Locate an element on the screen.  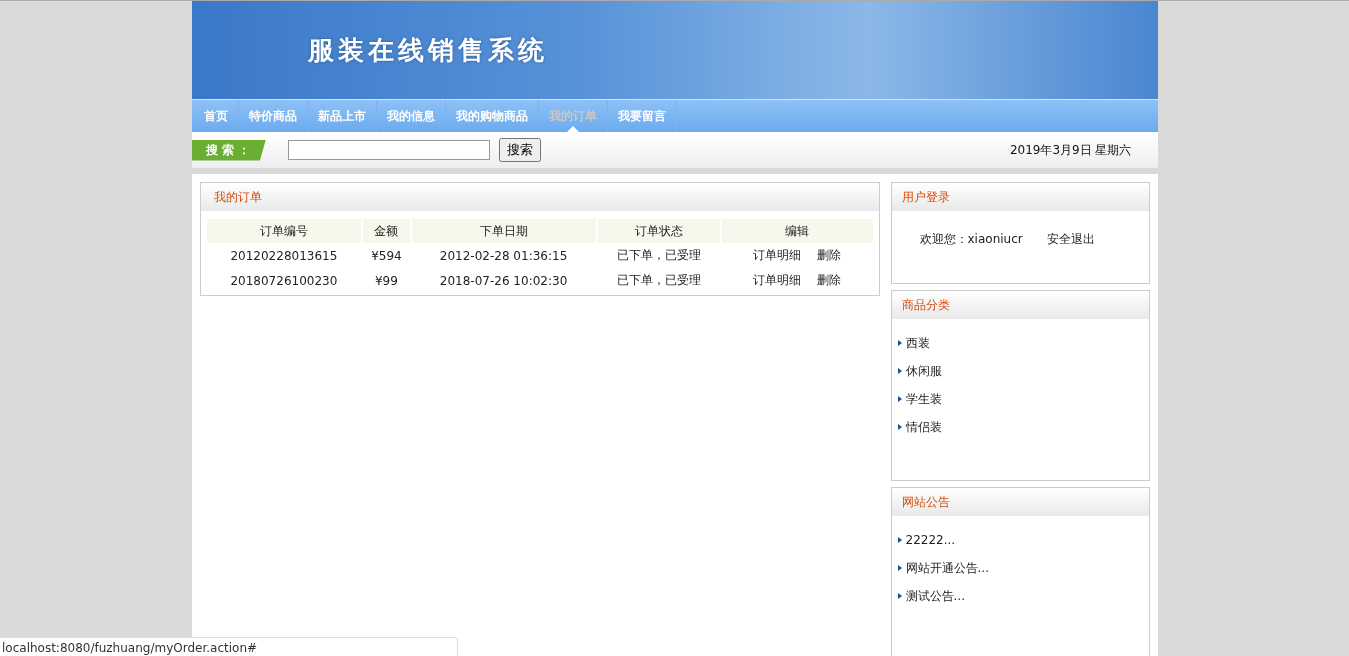
logout-link: 安全退出 is located at coordinates (1070, 239).